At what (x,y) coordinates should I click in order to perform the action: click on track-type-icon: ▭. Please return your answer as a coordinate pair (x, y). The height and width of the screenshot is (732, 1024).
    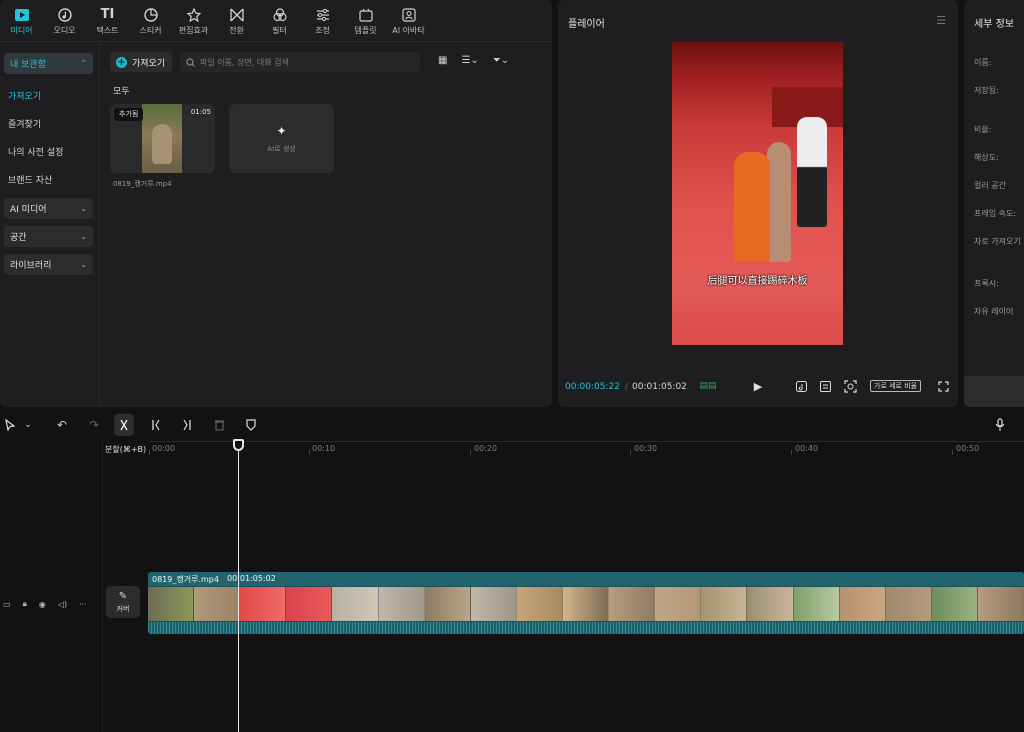
    Looking at the image, I should click on (7, 604).